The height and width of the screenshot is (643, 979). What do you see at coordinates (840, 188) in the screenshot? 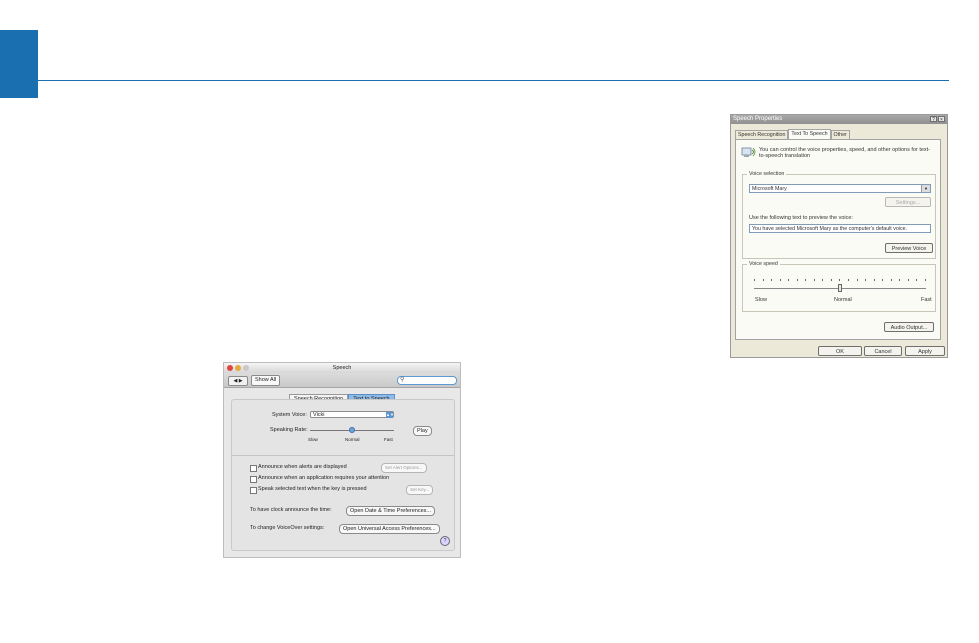
I see `voice-dropdown: Microsoft Mary ▼` at bounding box center [840, 188].